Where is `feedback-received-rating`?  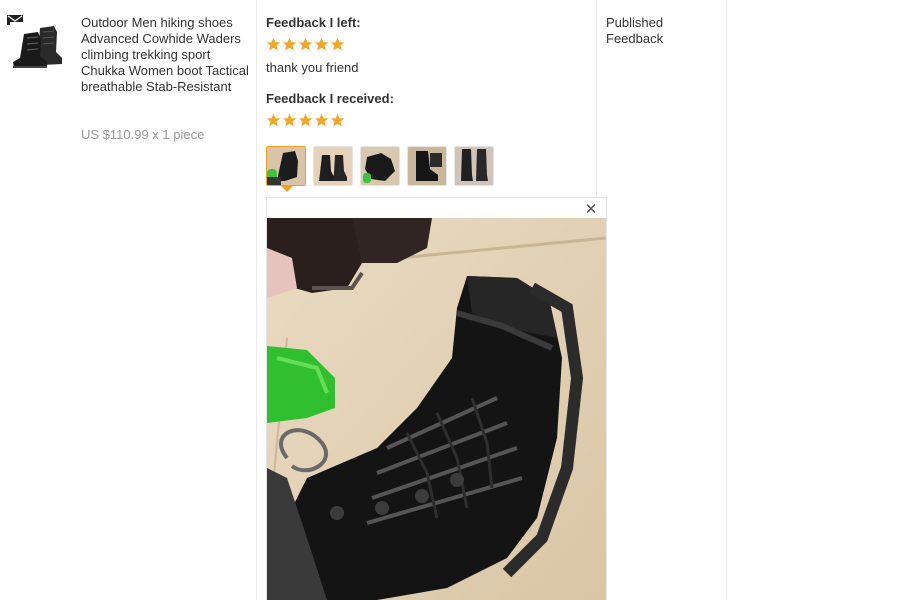
feedback-received-rating is located at coordinates (305, 121).